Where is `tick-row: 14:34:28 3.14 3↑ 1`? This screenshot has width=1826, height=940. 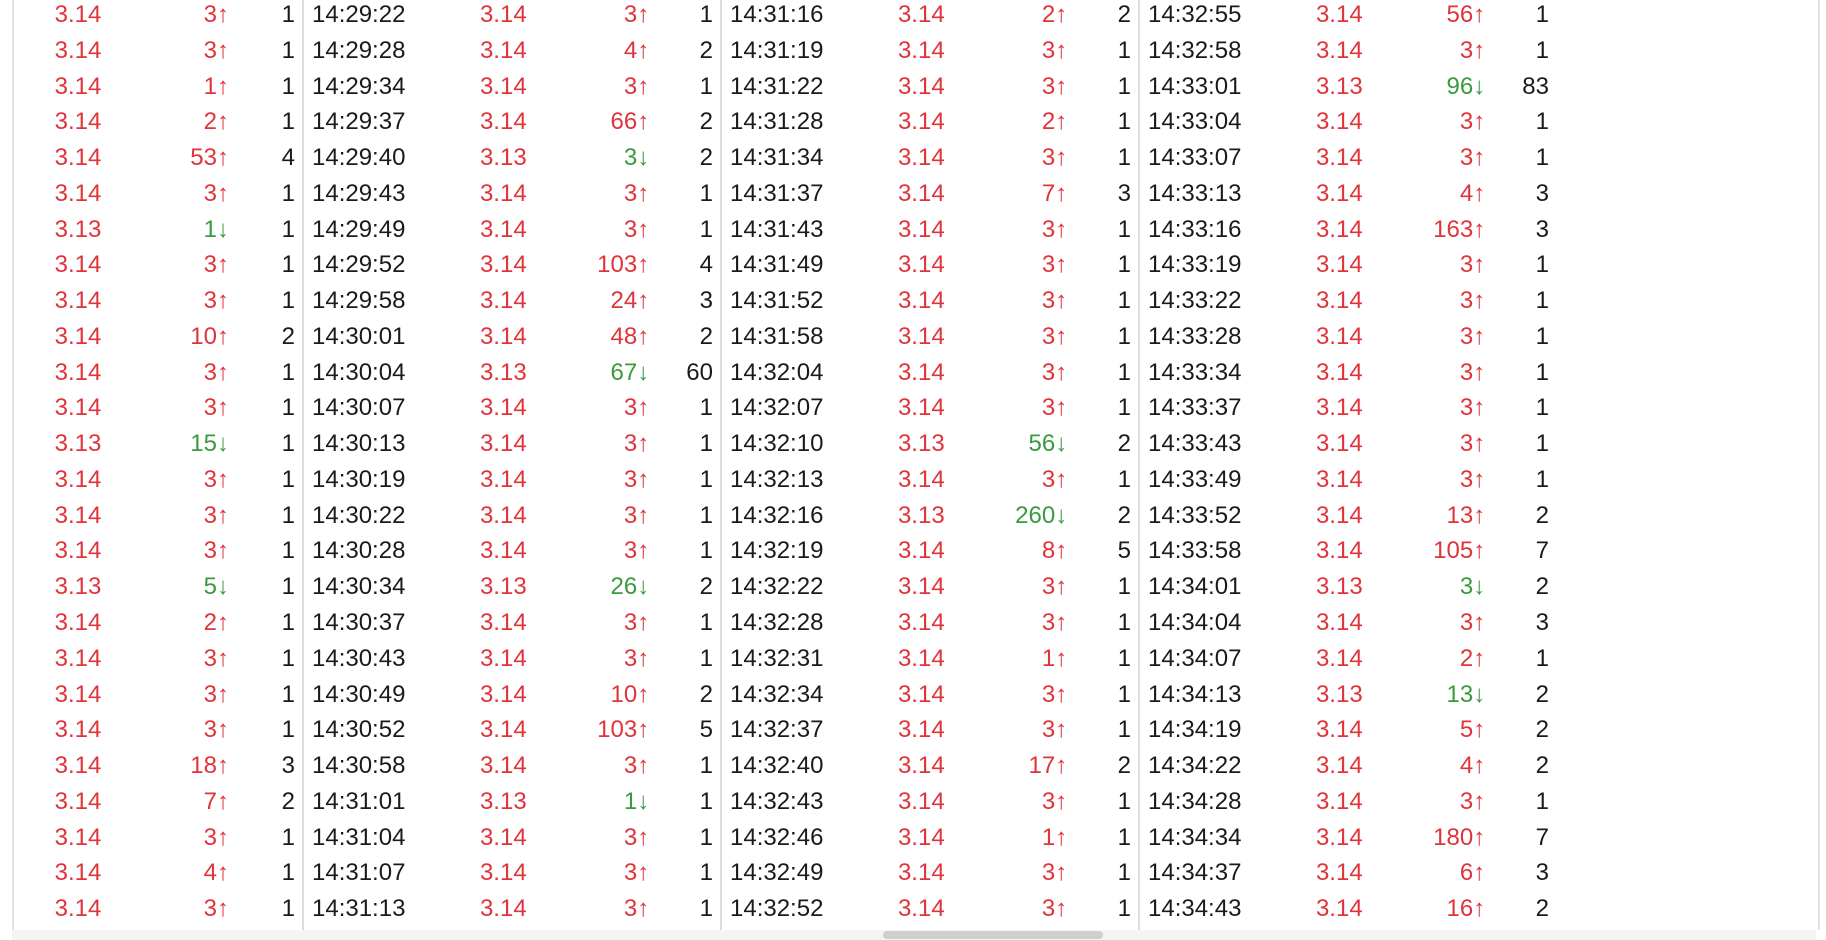
tick-row: 14:34:28 3.14 3↑ 1 is located at coordinates (1348, 805).